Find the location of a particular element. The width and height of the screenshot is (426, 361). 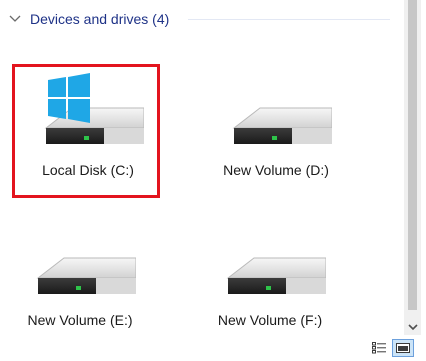

group-header-devices-and-drives: Devices and drives (4) is located at coordinates (88, 19).